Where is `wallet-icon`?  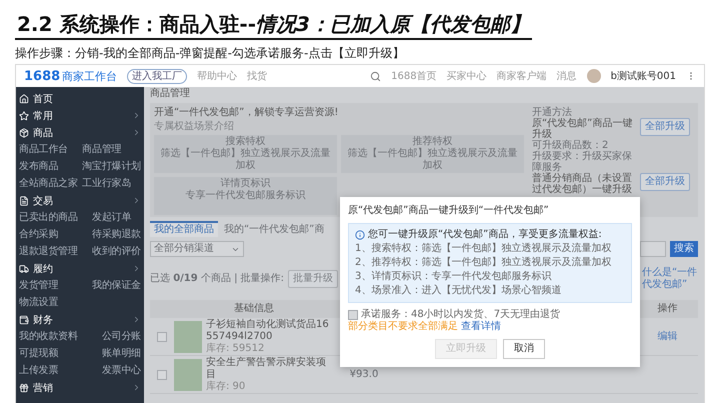 wallet-icon is located at coordinates (24, 319).